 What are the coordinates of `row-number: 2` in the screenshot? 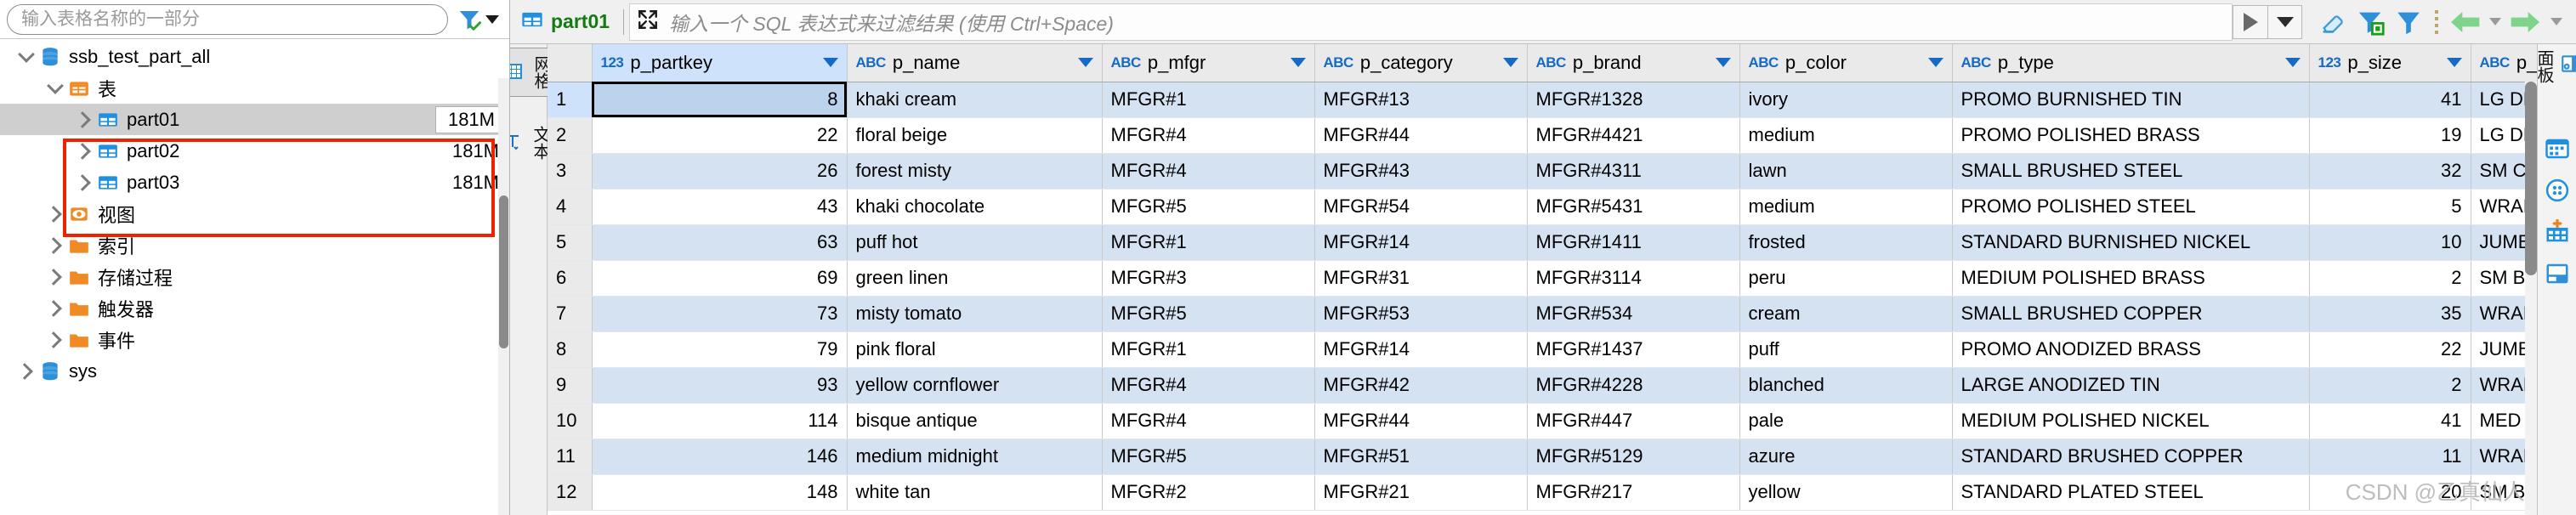 It's located at (571, 135).